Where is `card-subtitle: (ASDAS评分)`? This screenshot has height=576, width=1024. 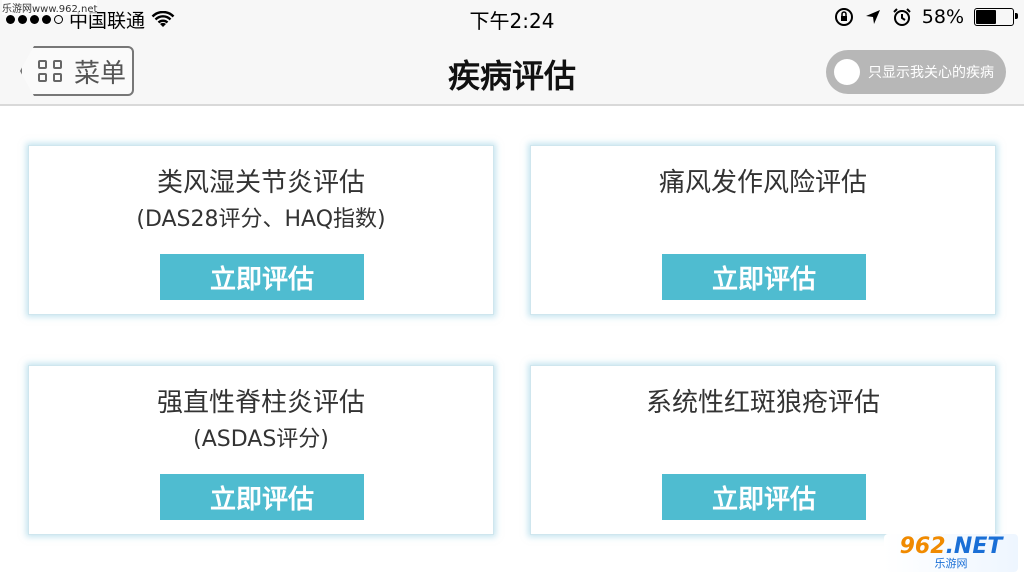 card-subtitle: (ASDAS评分) is located at coordinates (261, 439).